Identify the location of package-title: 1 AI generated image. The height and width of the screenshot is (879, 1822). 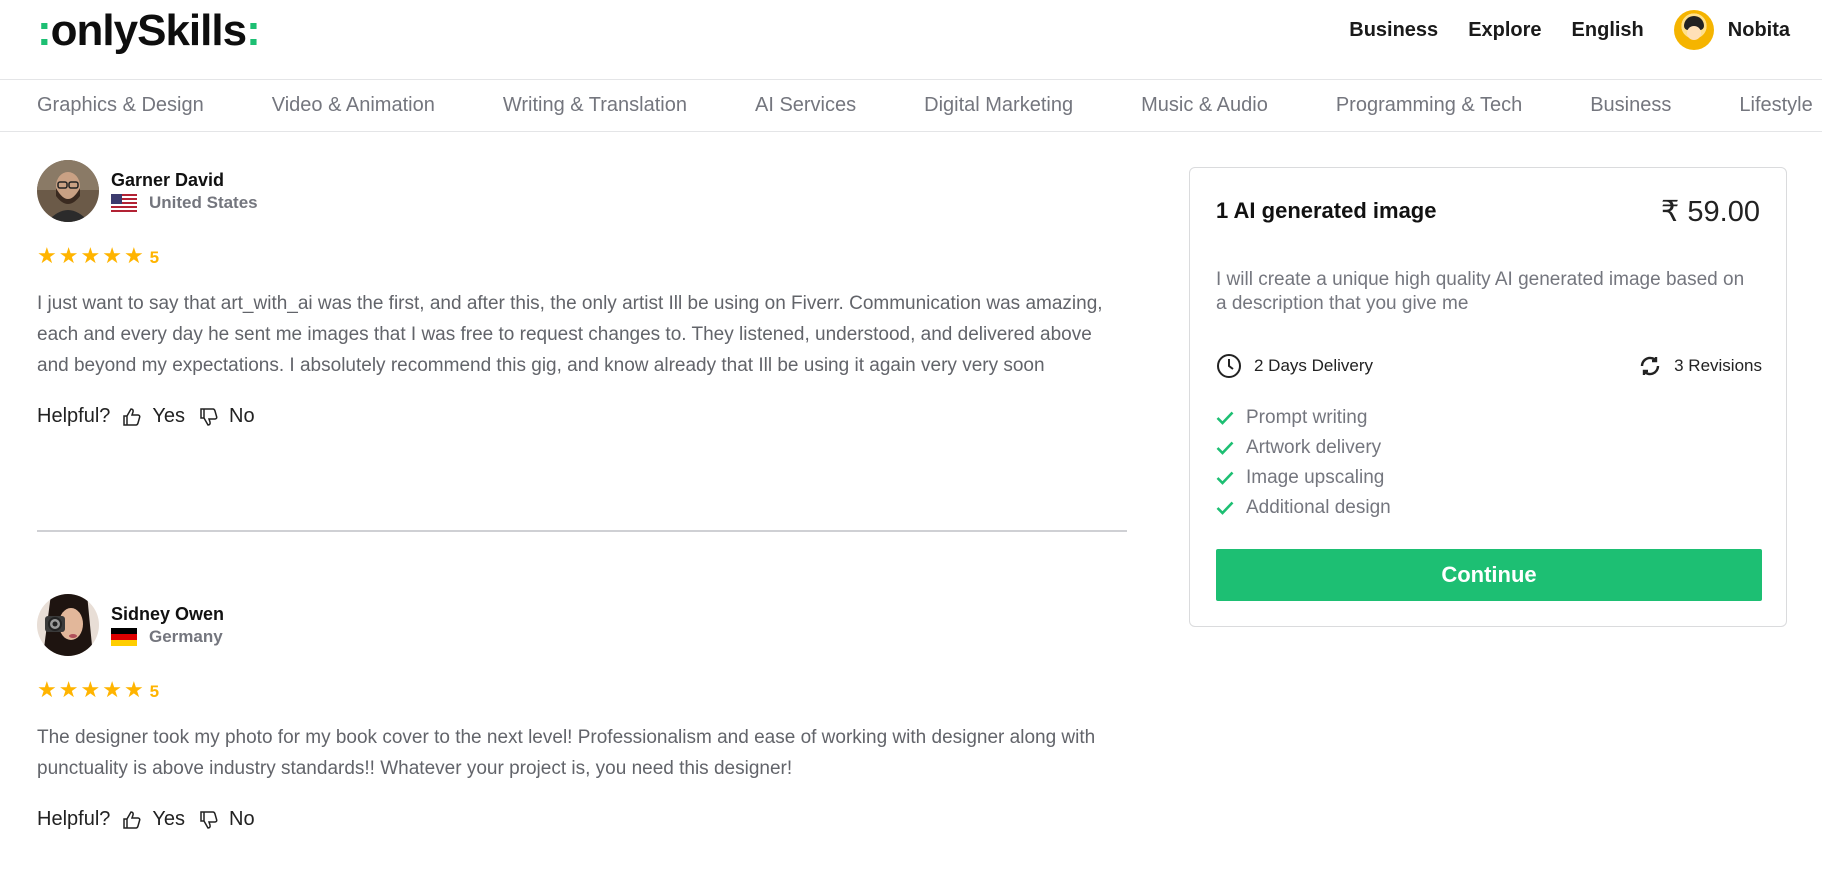
(1326, 210).